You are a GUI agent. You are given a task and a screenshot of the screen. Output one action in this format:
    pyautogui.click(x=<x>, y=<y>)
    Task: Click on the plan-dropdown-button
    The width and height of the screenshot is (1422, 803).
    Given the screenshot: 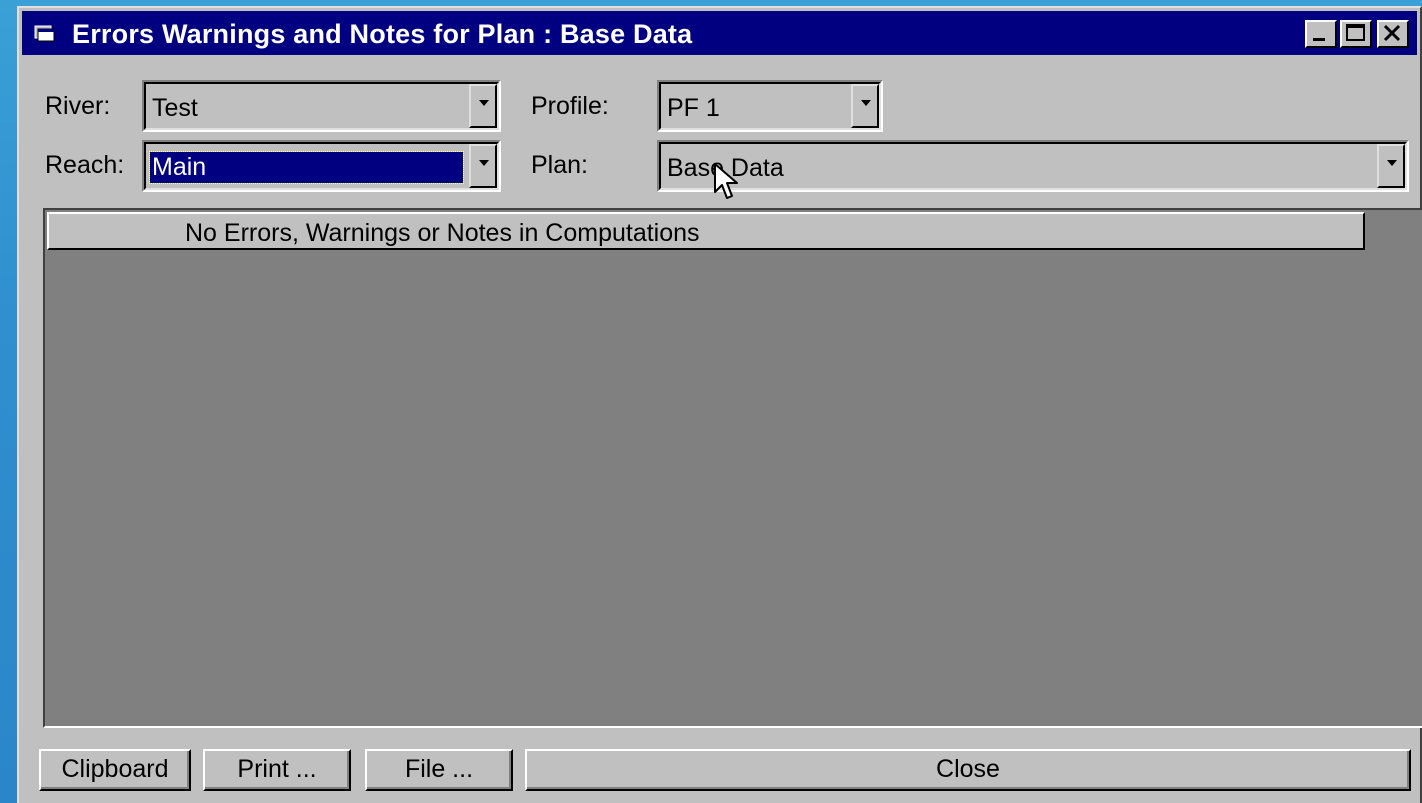 What is the action you would take?
    pyautogui.click(x=1391, y=166)
    